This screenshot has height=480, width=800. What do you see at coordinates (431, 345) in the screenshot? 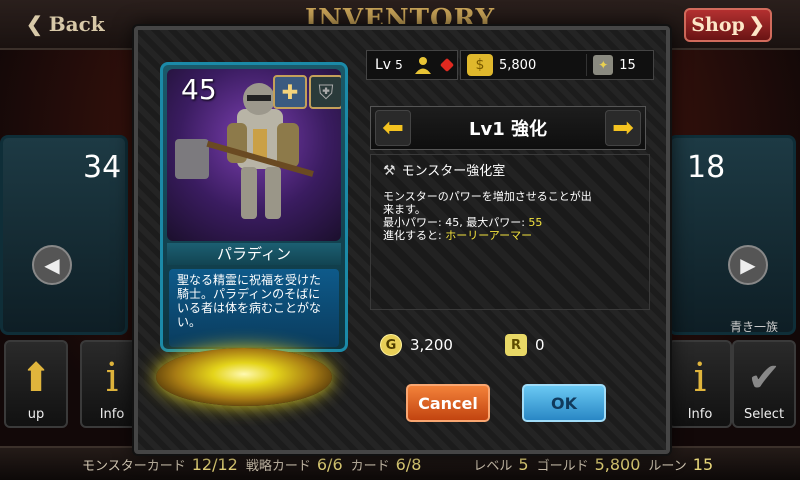
I see `gold-cost: 3,200` at bounding box center [431, 345].